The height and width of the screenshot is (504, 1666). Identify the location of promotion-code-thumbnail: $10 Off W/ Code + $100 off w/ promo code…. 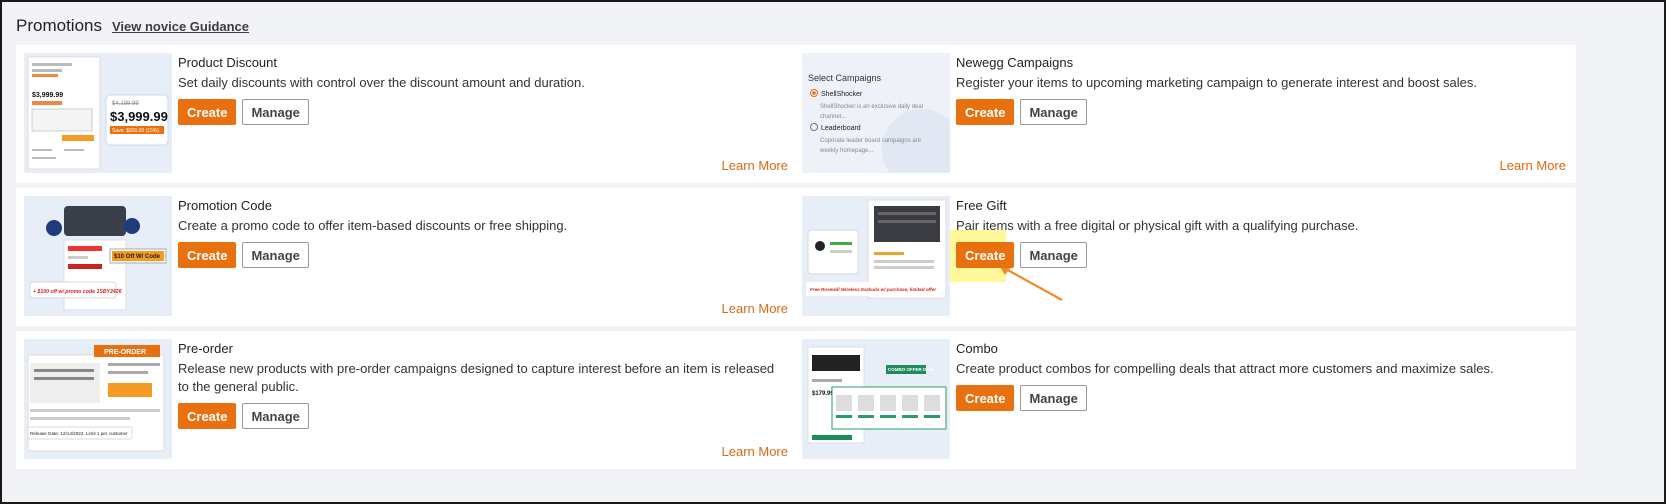
(98, 256).